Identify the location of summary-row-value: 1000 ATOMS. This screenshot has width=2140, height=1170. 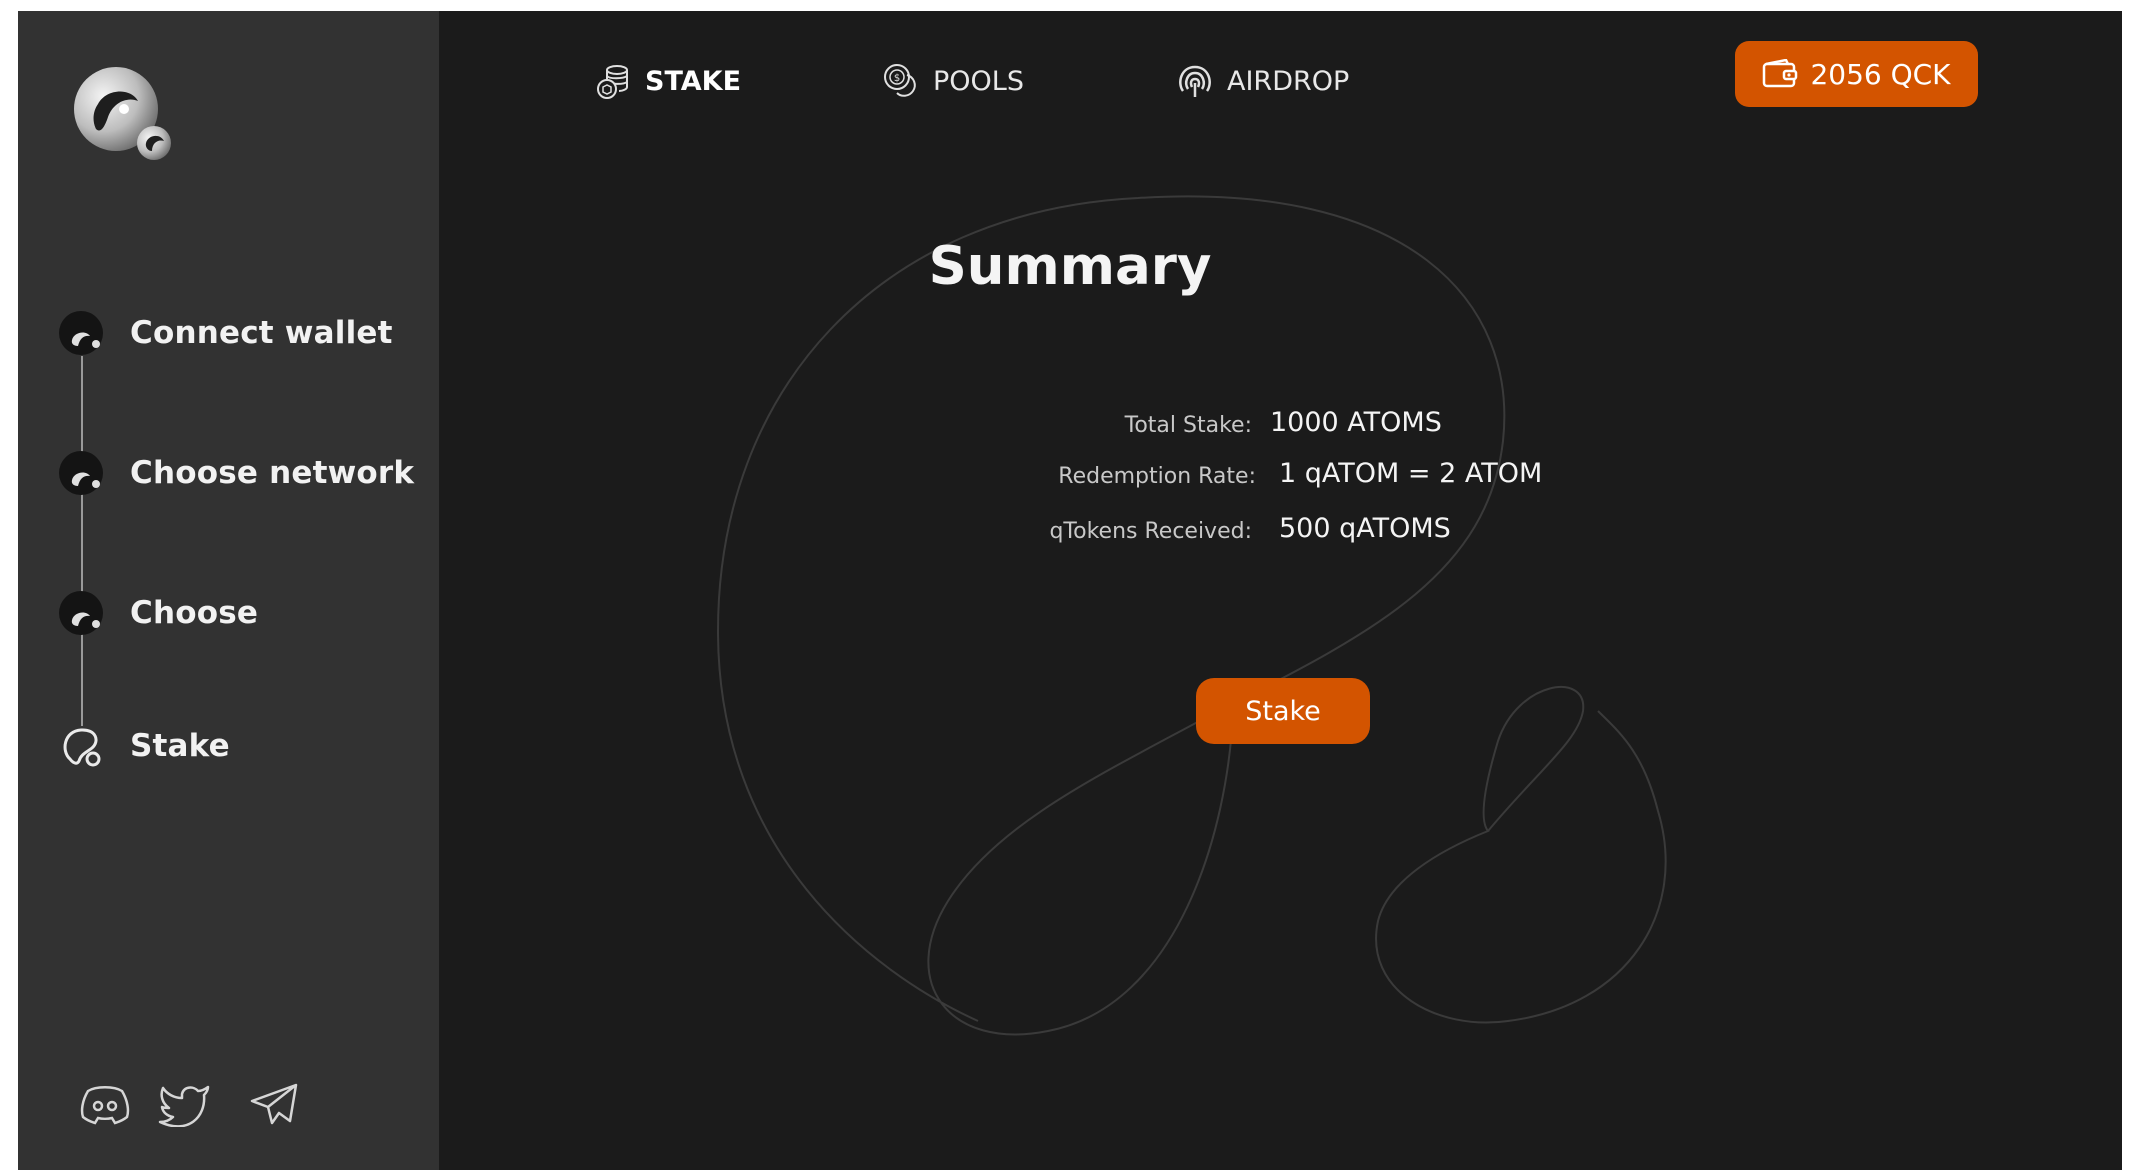
(1356, 422).